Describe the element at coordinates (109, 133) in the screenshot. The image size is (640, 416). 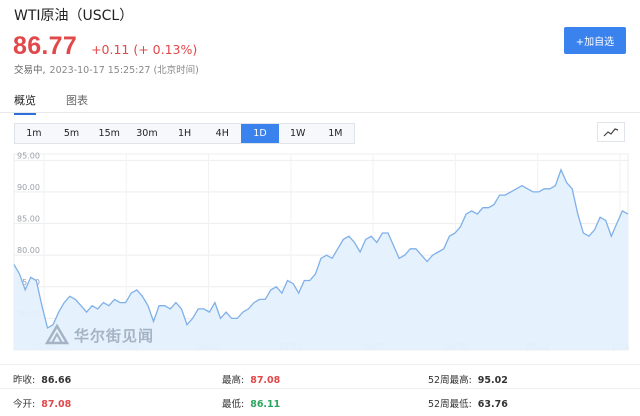
I see `period-15m-button: 15m` at that location.